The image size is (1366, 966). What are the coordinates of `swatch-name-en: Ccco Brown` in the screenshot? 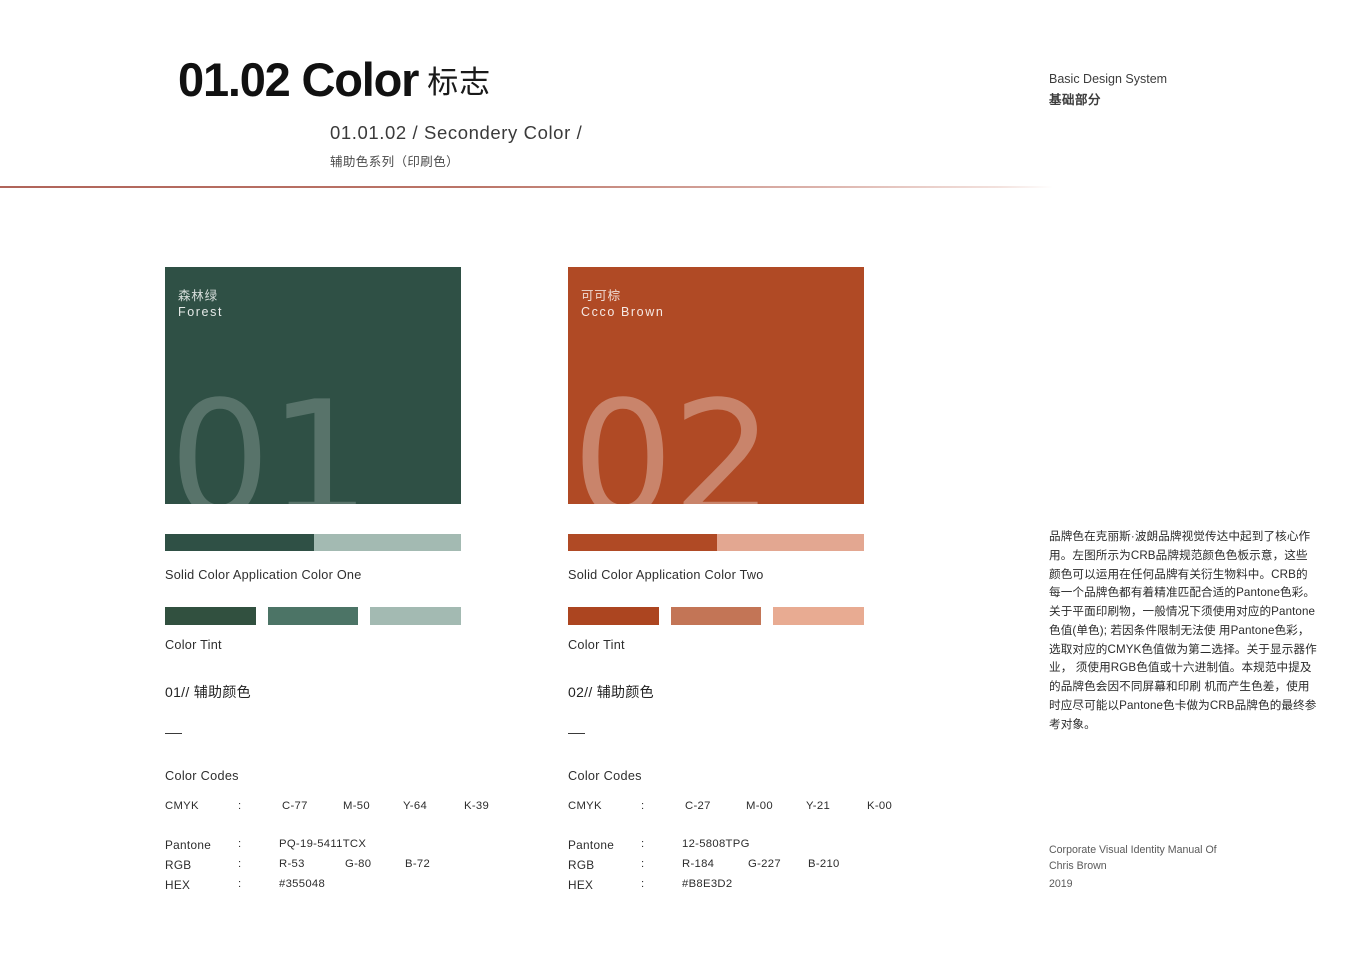 It's located at (623, 312).